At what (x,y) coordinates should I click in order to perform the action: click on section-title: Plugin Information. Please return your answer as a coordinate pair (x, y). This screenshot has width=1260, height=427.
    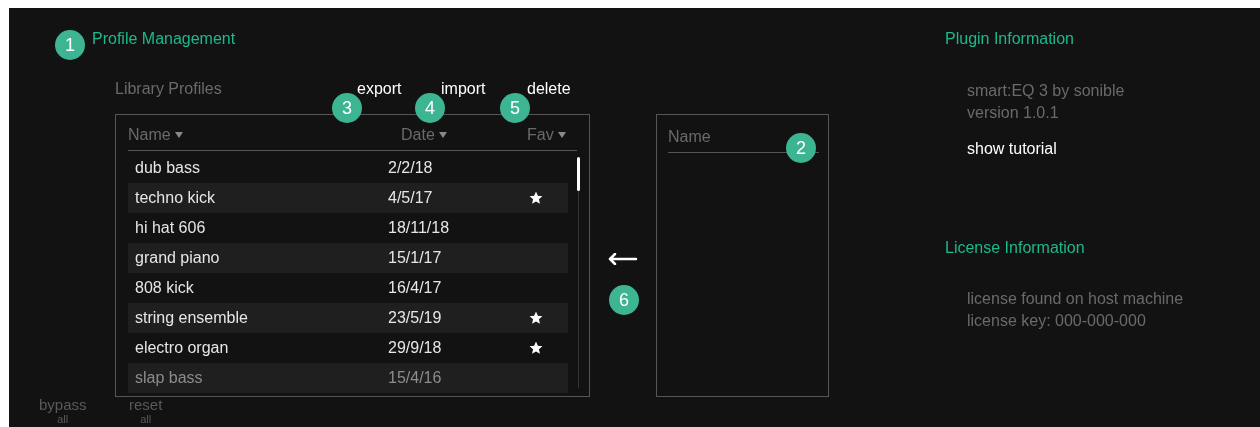
    Looking at the image, I should click on (1010, 39).